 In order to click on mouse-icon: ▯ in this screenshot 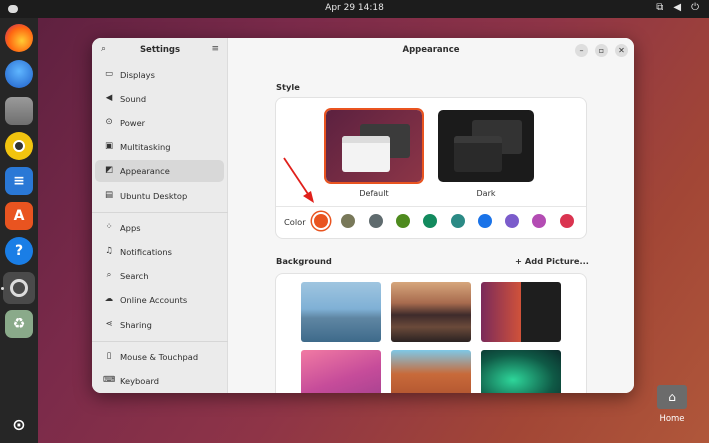, I will do `click(109, 356)`.